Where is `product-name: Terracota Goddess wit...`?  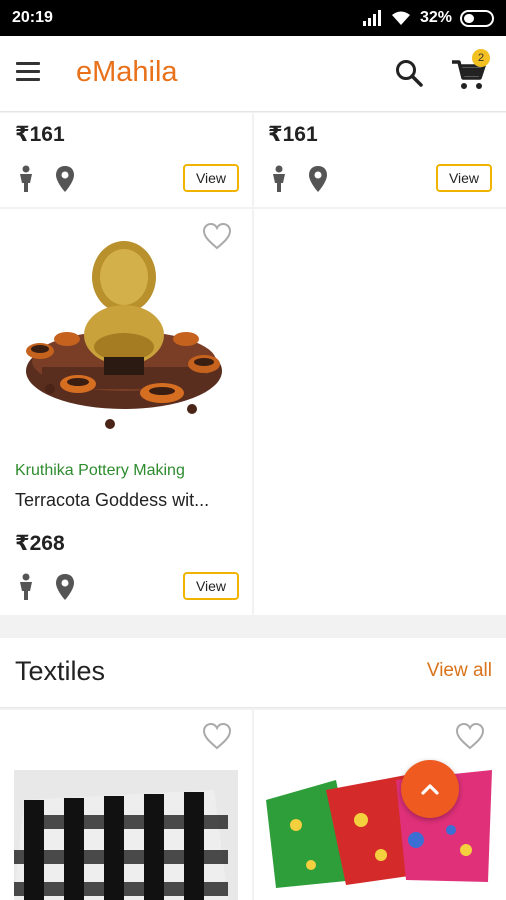
product-name: Terracota Goddess wit... is located at coordinates (112, 500).